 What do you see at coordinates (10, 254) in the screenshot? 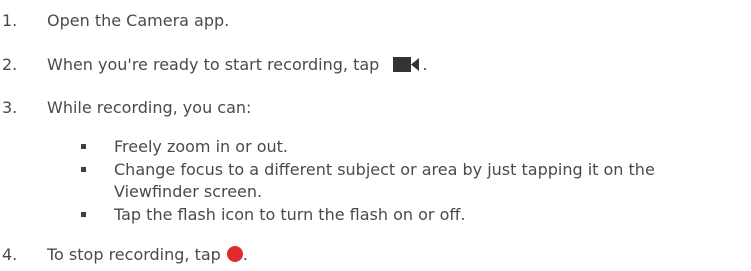
I see `step-number: 4.` at bounding box center [10, 254].